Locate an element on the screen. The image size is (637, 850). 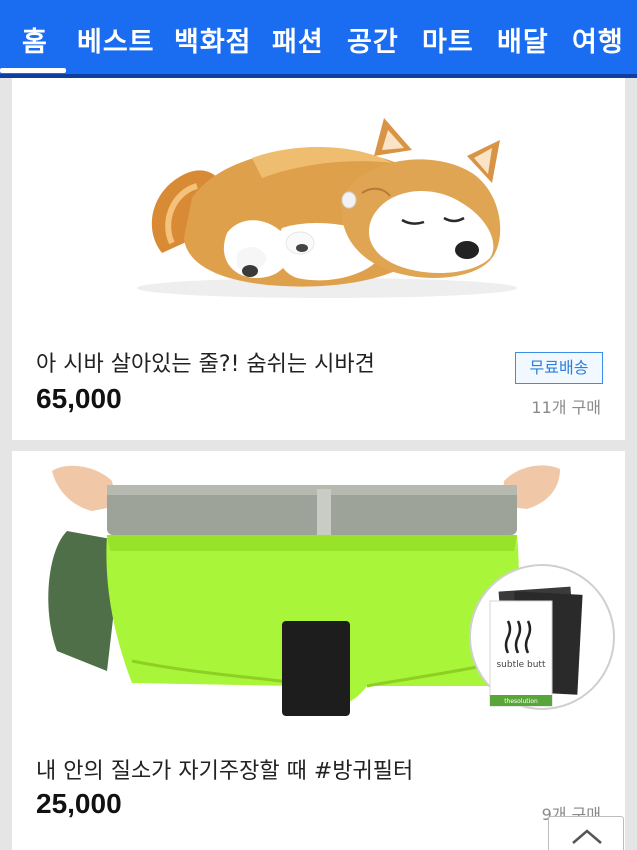
tab-travel: 여행 is located at coordinates (598, 39).